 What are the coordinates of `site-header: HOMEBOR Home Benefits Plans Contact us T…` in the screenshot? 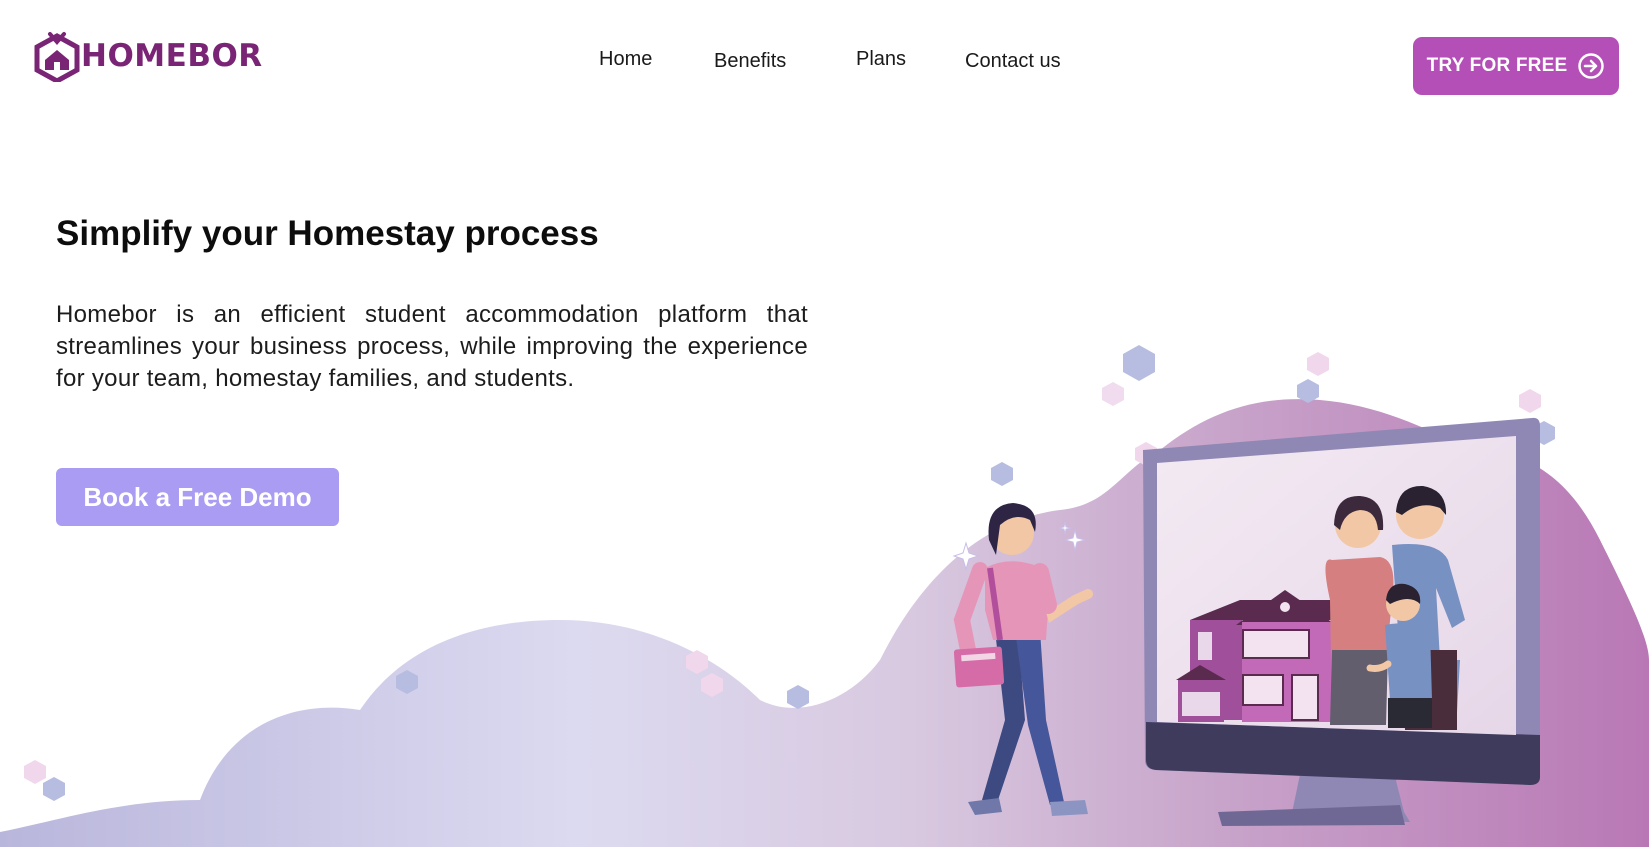 It's located at (824, 60).